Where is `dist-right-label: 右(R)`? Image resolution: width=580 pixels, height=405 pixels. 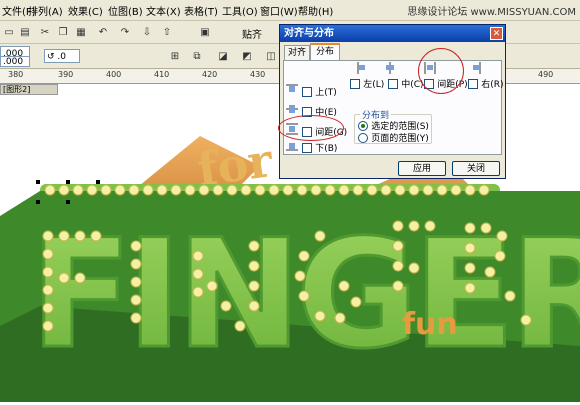 dist-right-label: 右(R) is located at coordinates (492, 85).